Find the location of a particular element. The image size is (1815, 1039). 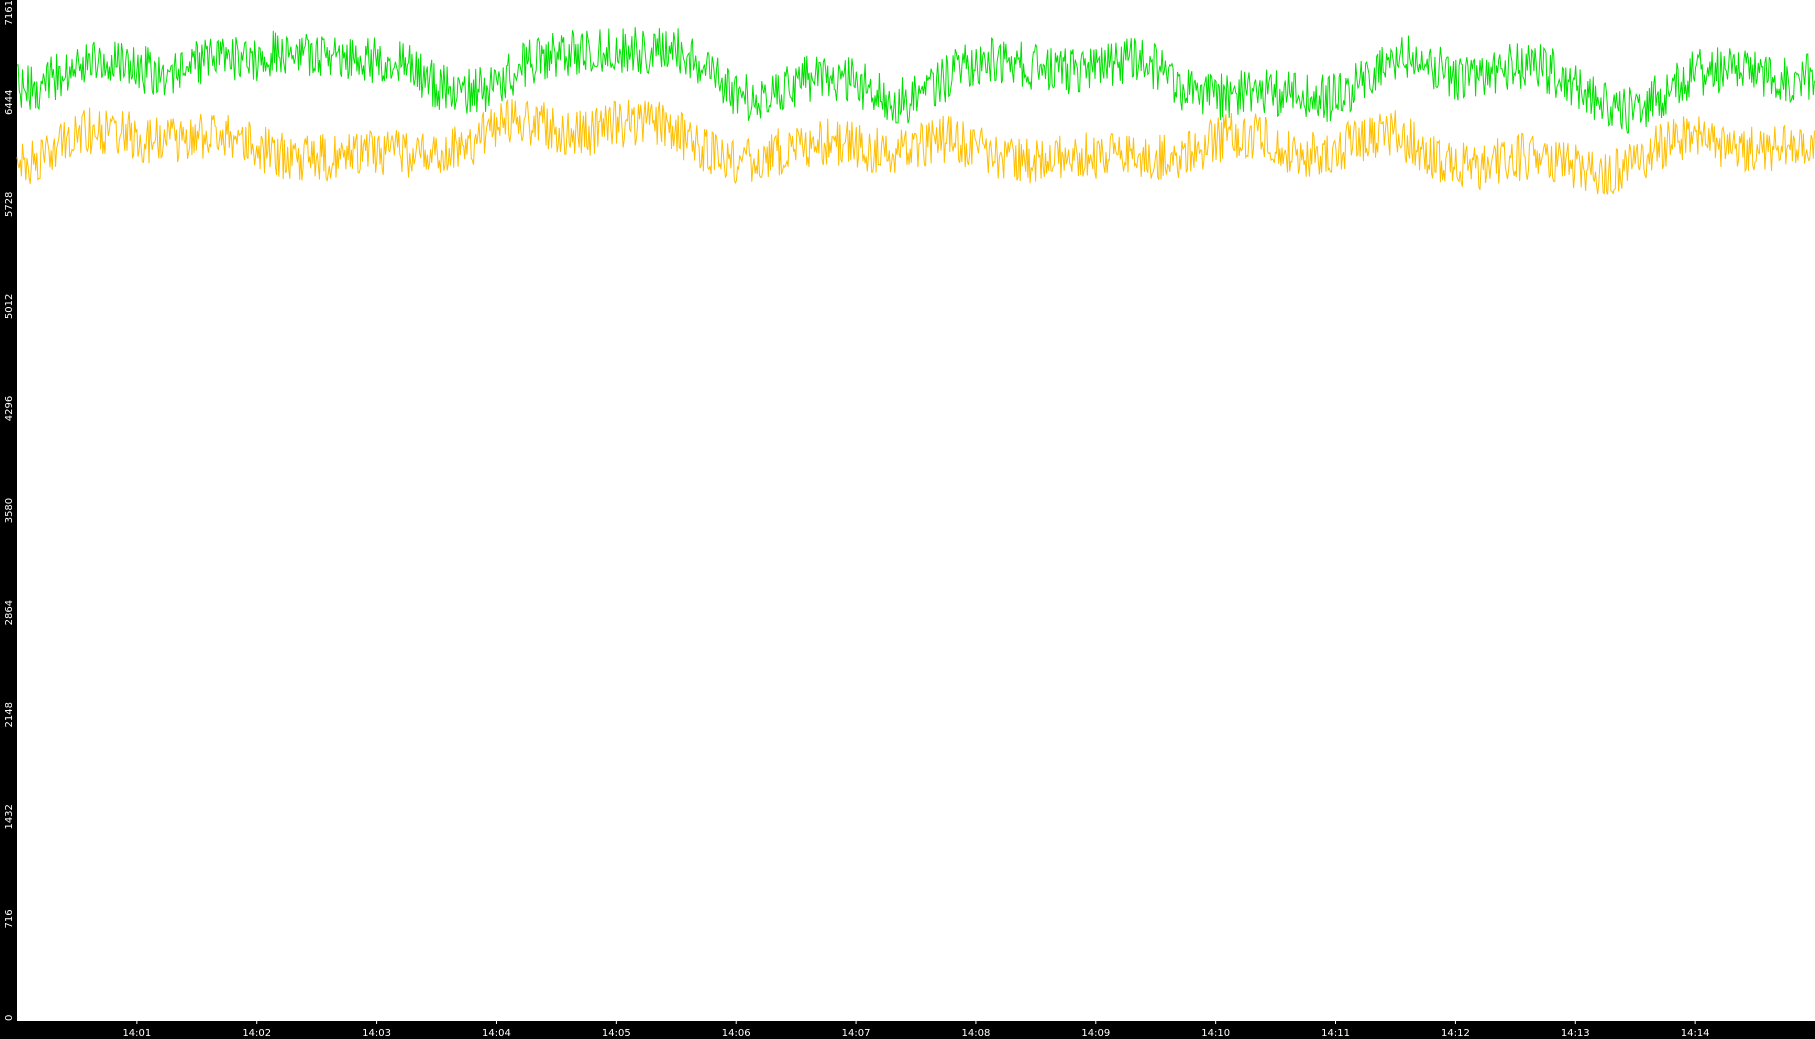

y-tick-label: 3580 is located at coordinates (9, 510).